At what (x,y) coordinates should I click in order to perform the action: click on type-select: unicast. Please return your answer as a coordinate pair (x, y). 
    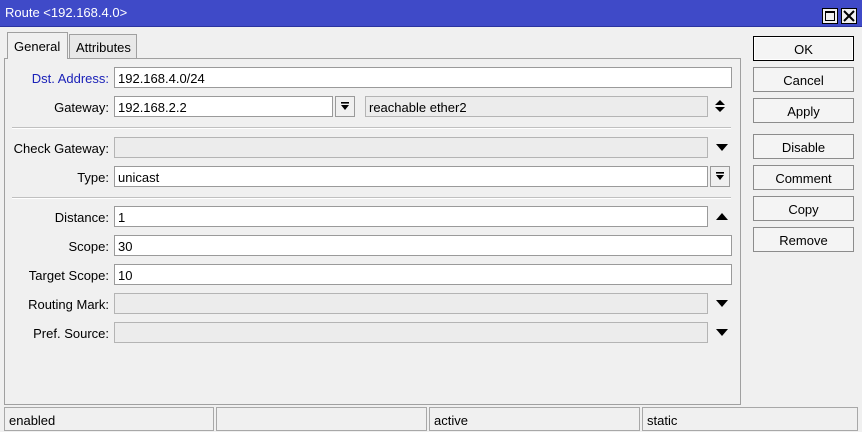
    Looking at the image, I should click on (411, 176).